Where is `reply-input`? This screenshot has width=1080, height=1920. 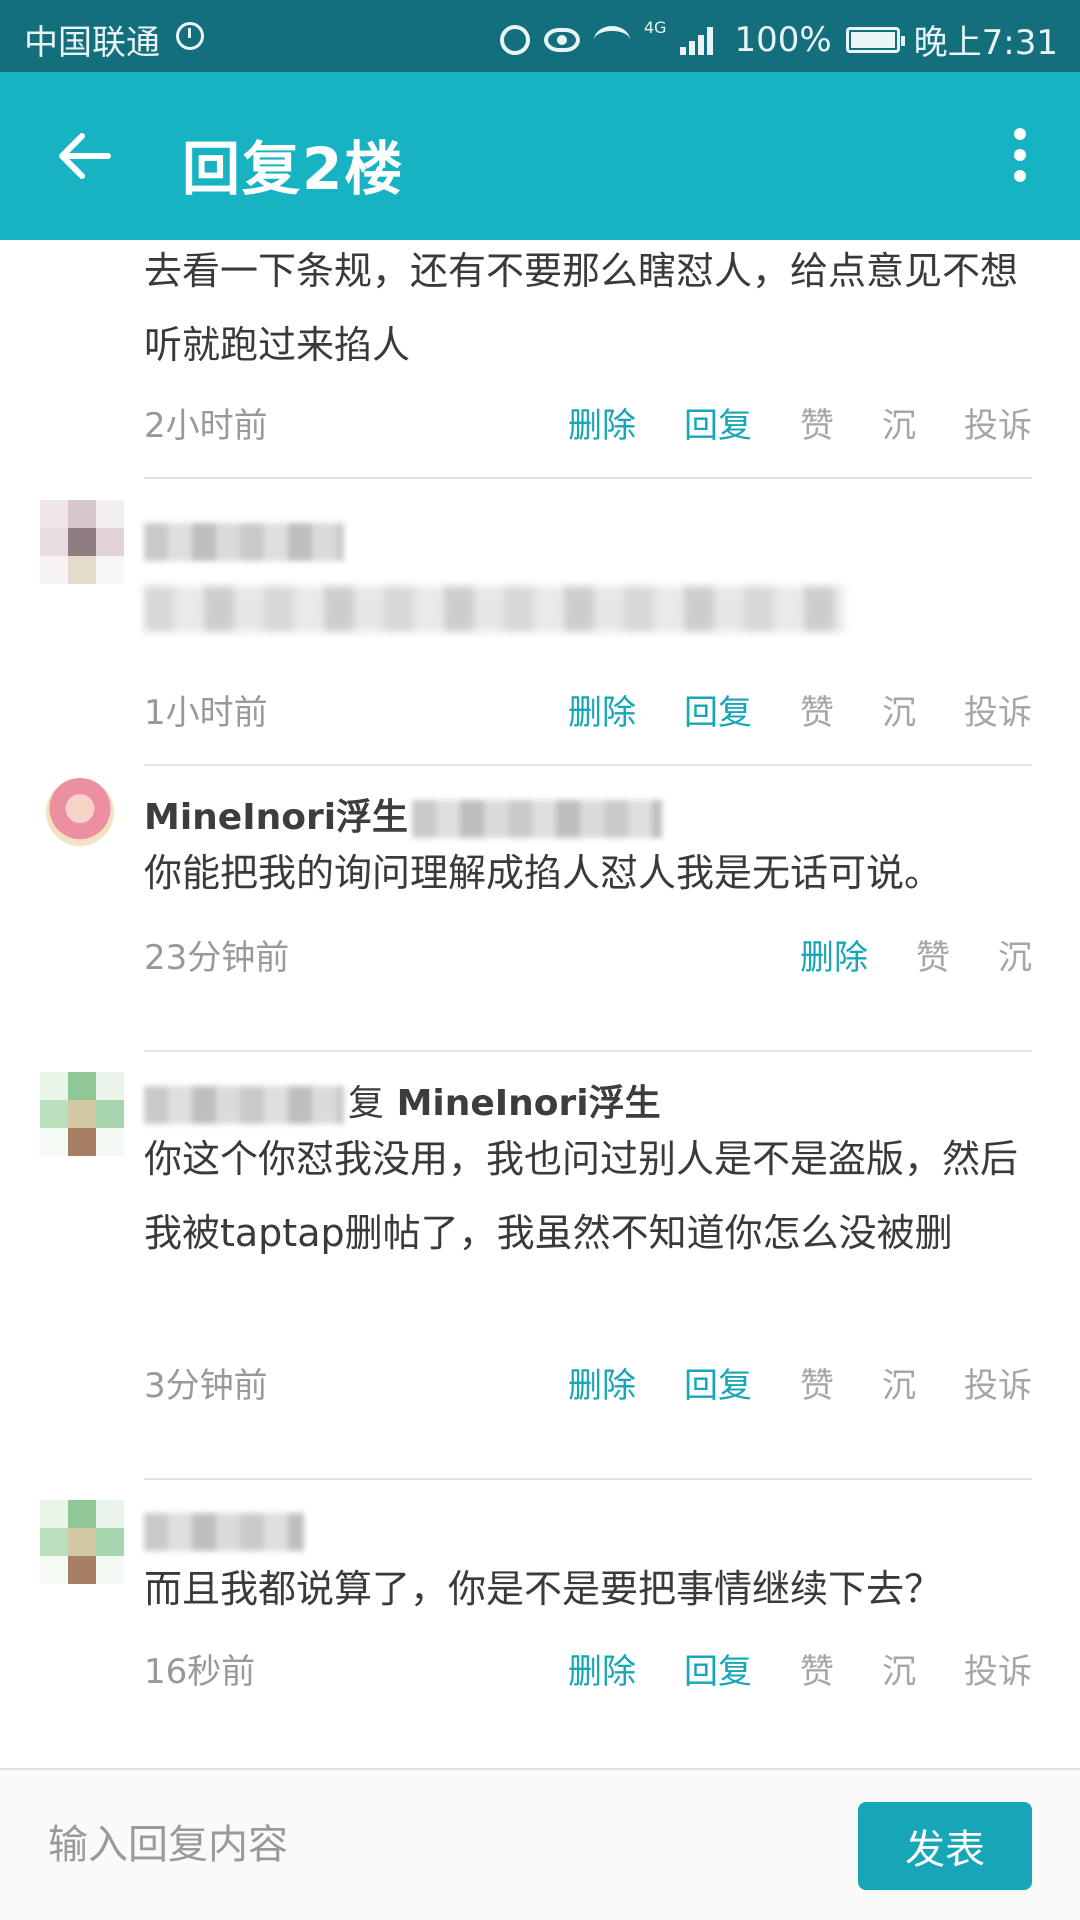 reply-input is located at coordinates (438, 1845).